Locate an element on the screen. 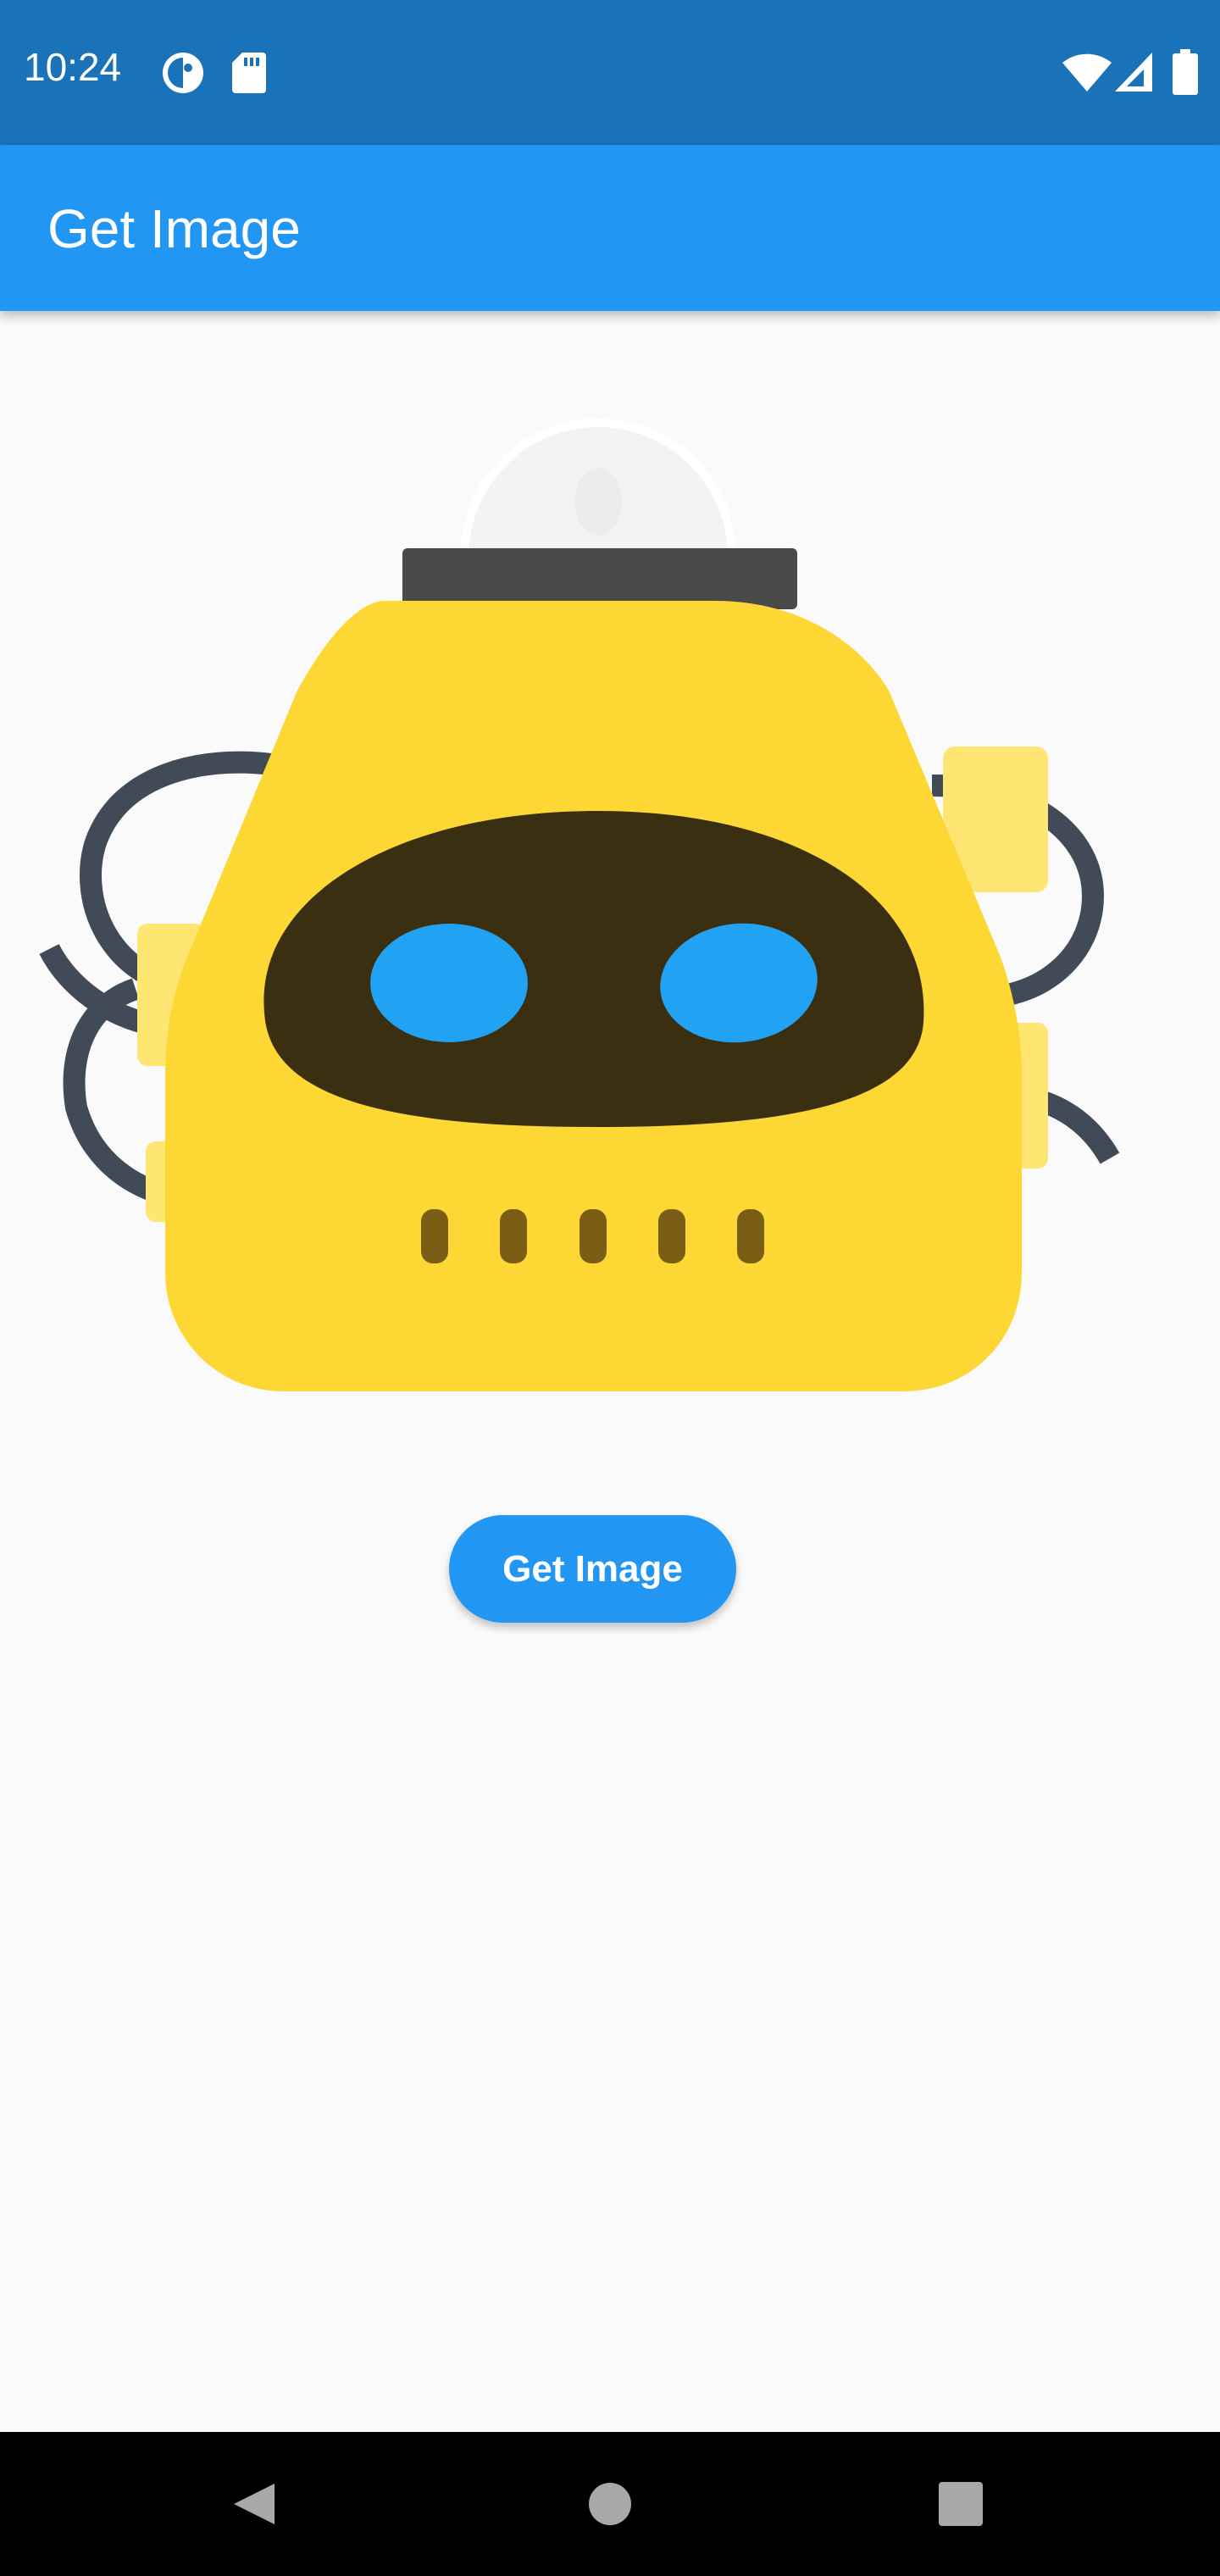  navigation-bar is located at coordinates (610, 2504).